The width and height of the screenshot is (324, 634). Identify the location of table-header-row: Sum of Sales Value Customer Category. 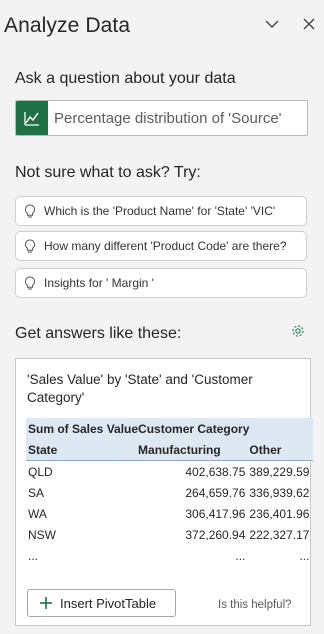
(170, 428).